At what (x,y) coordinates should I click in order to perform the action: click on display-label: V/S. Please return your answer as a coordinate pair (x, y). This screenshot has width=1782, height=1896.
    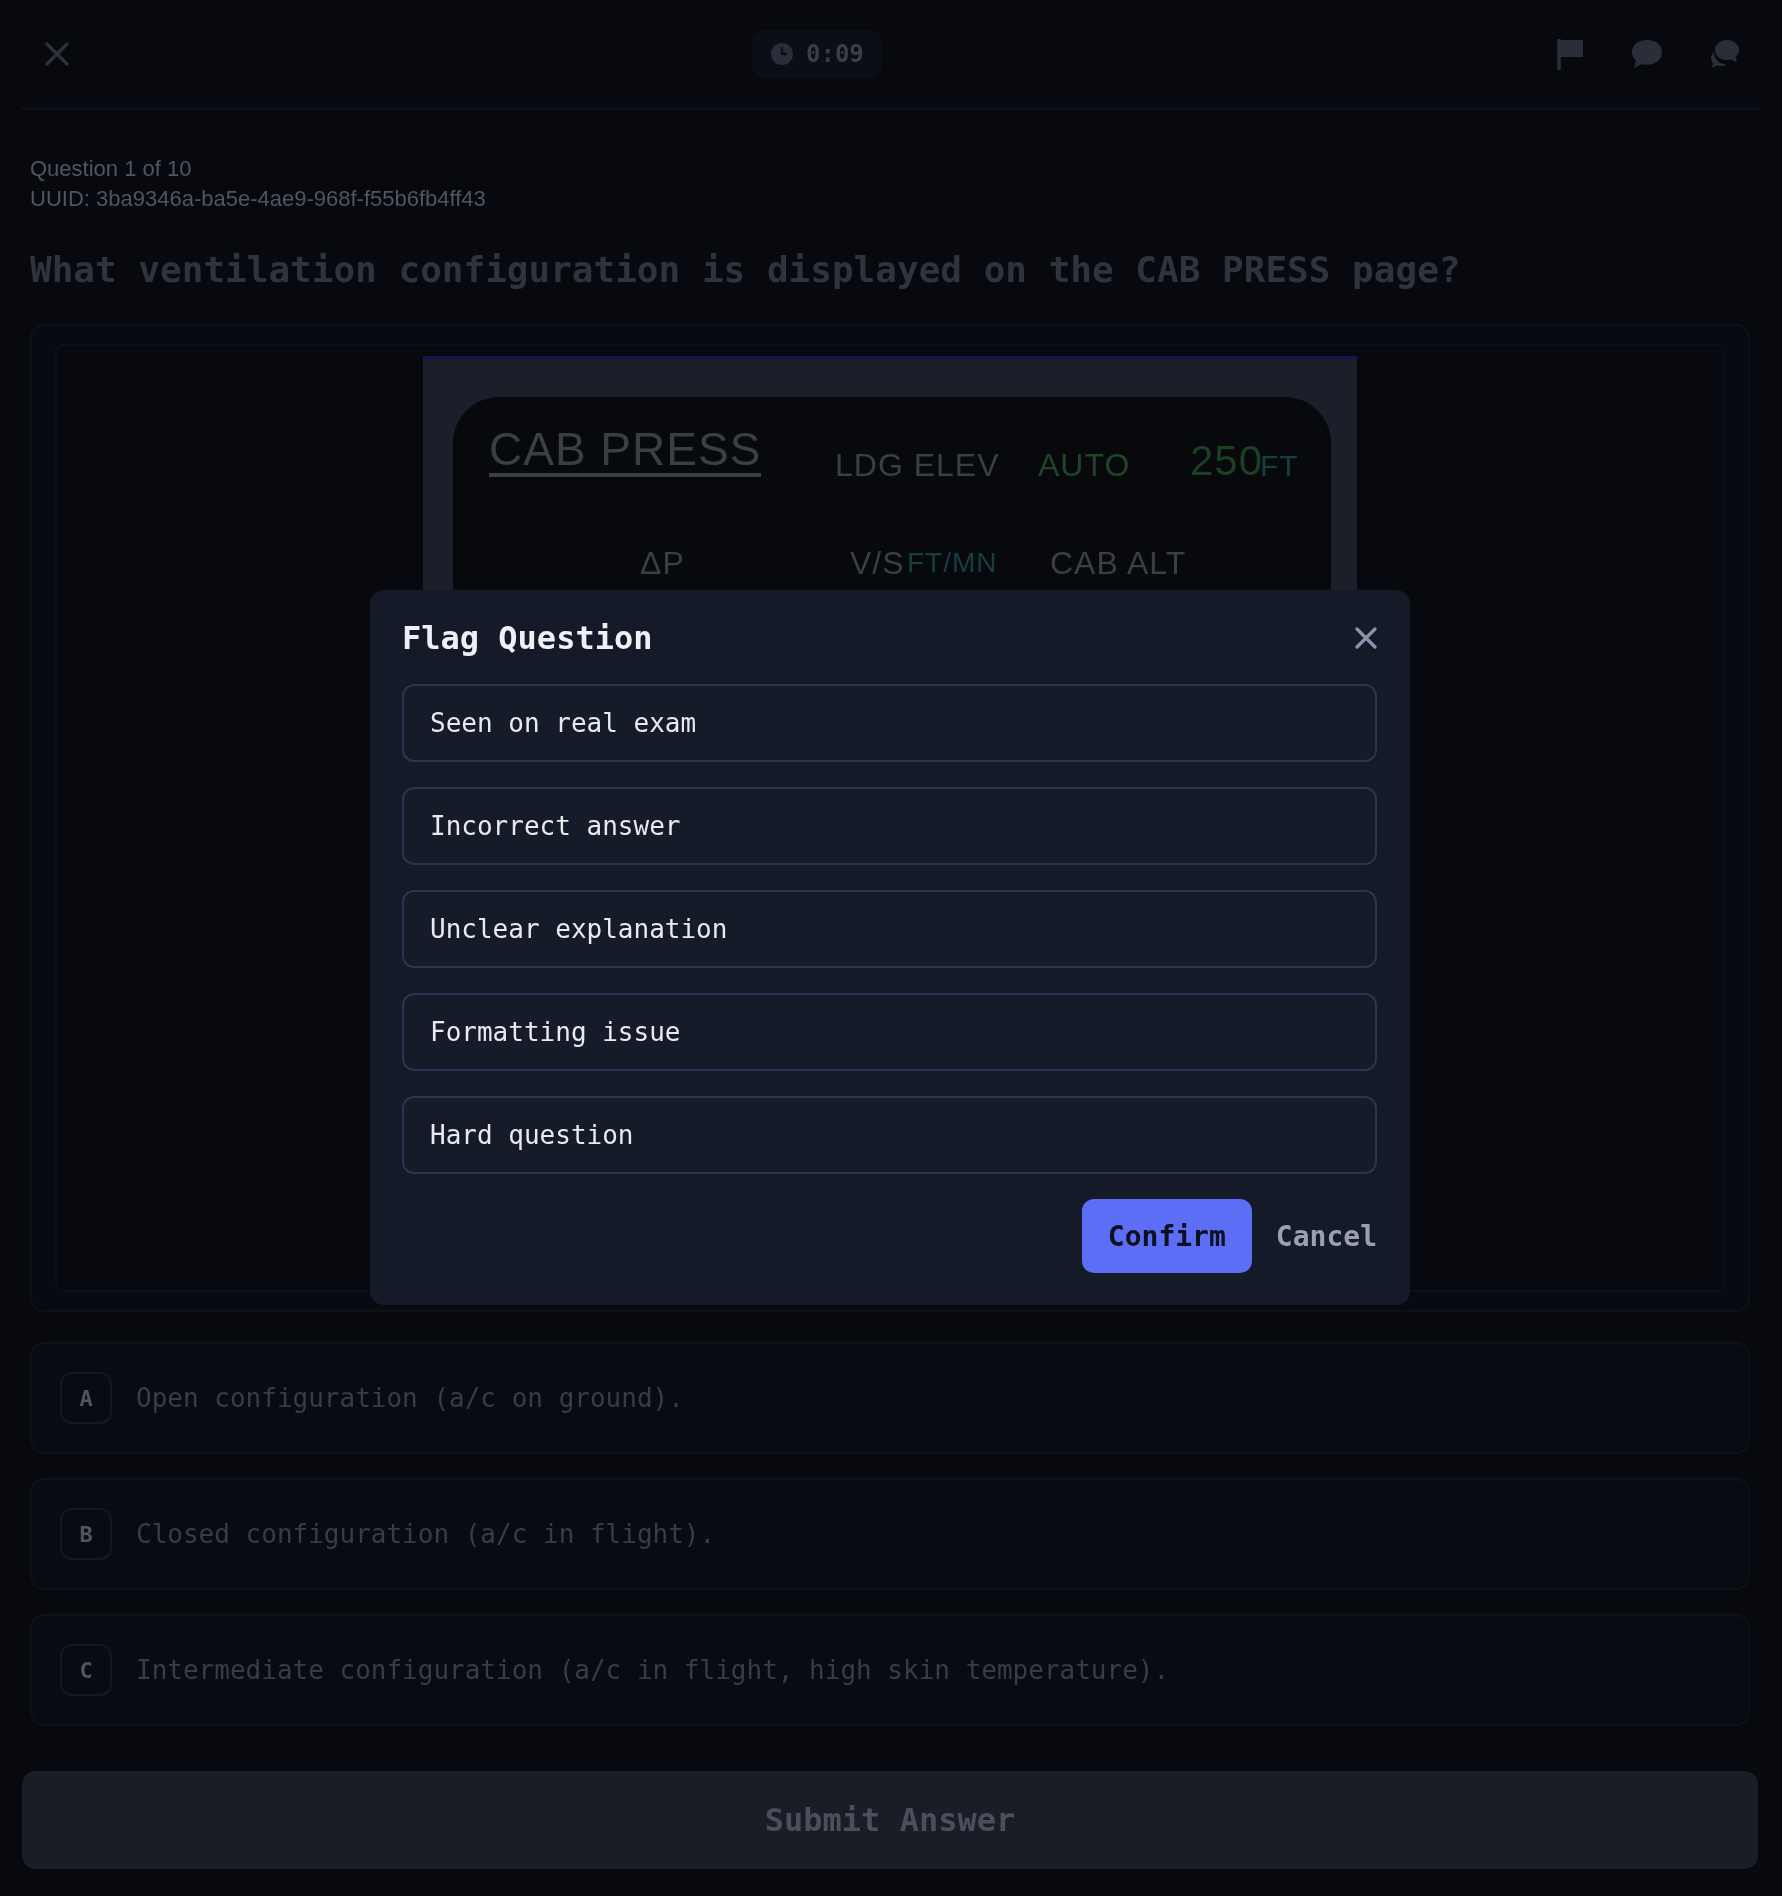
    Looking at the image, I should click on (877, 563).